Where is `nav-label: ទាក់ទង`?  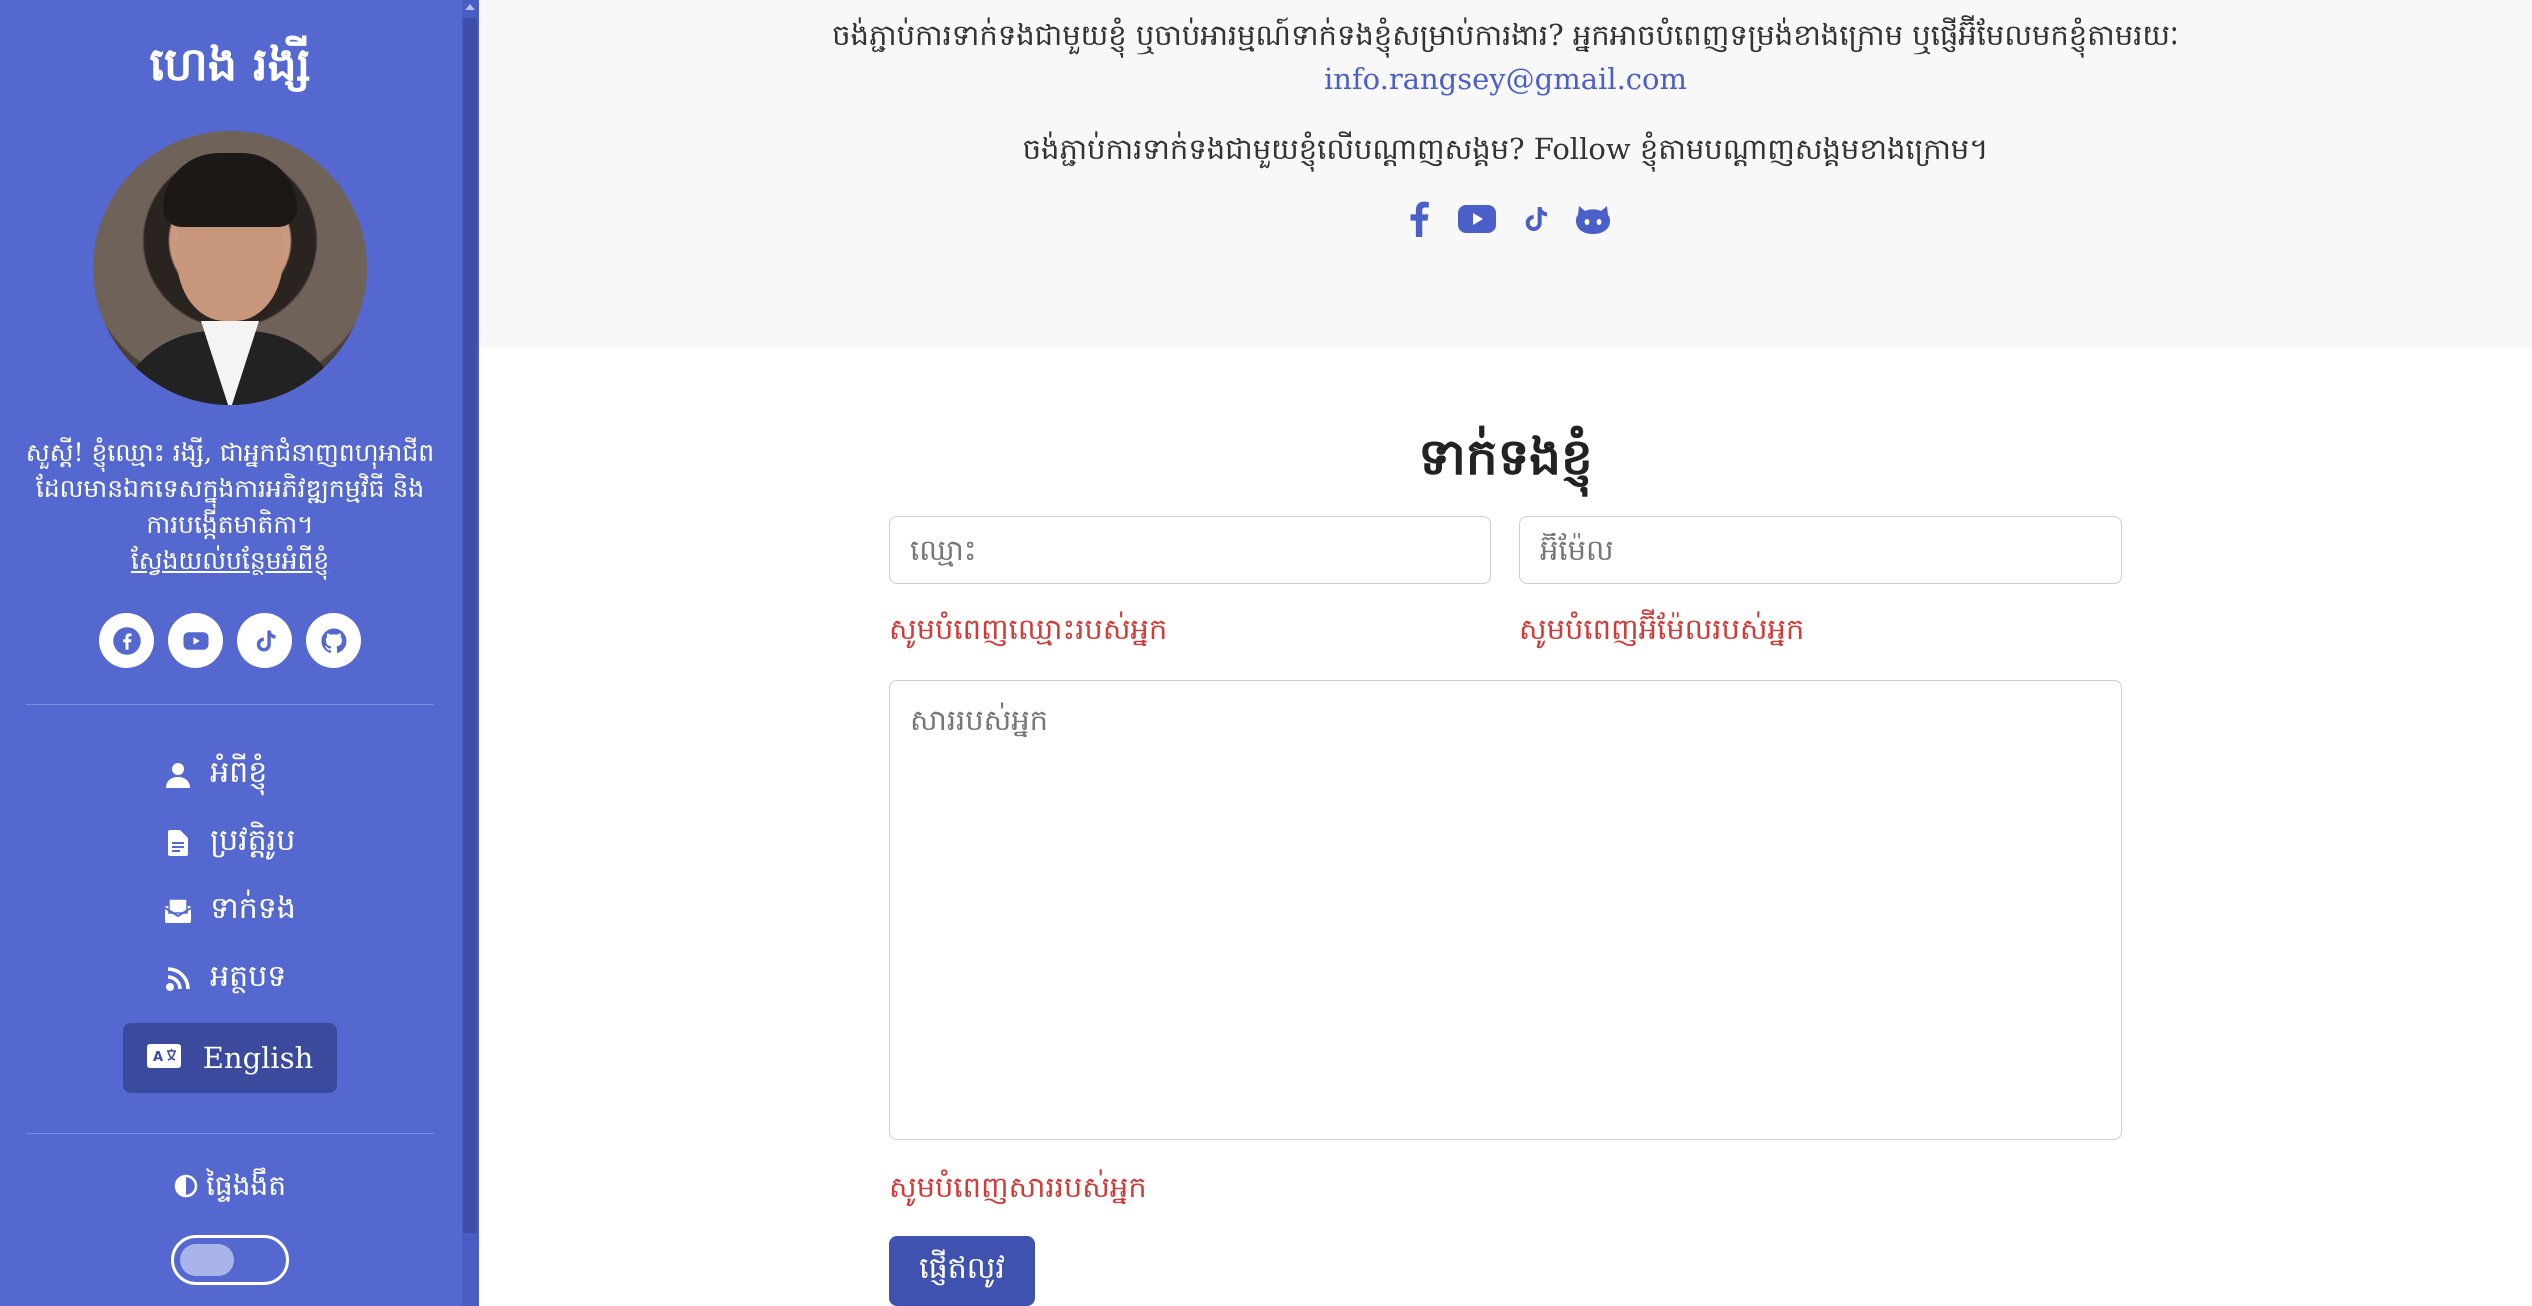 nav-label: ទាក់ទង is located at coordinates (253, 908).